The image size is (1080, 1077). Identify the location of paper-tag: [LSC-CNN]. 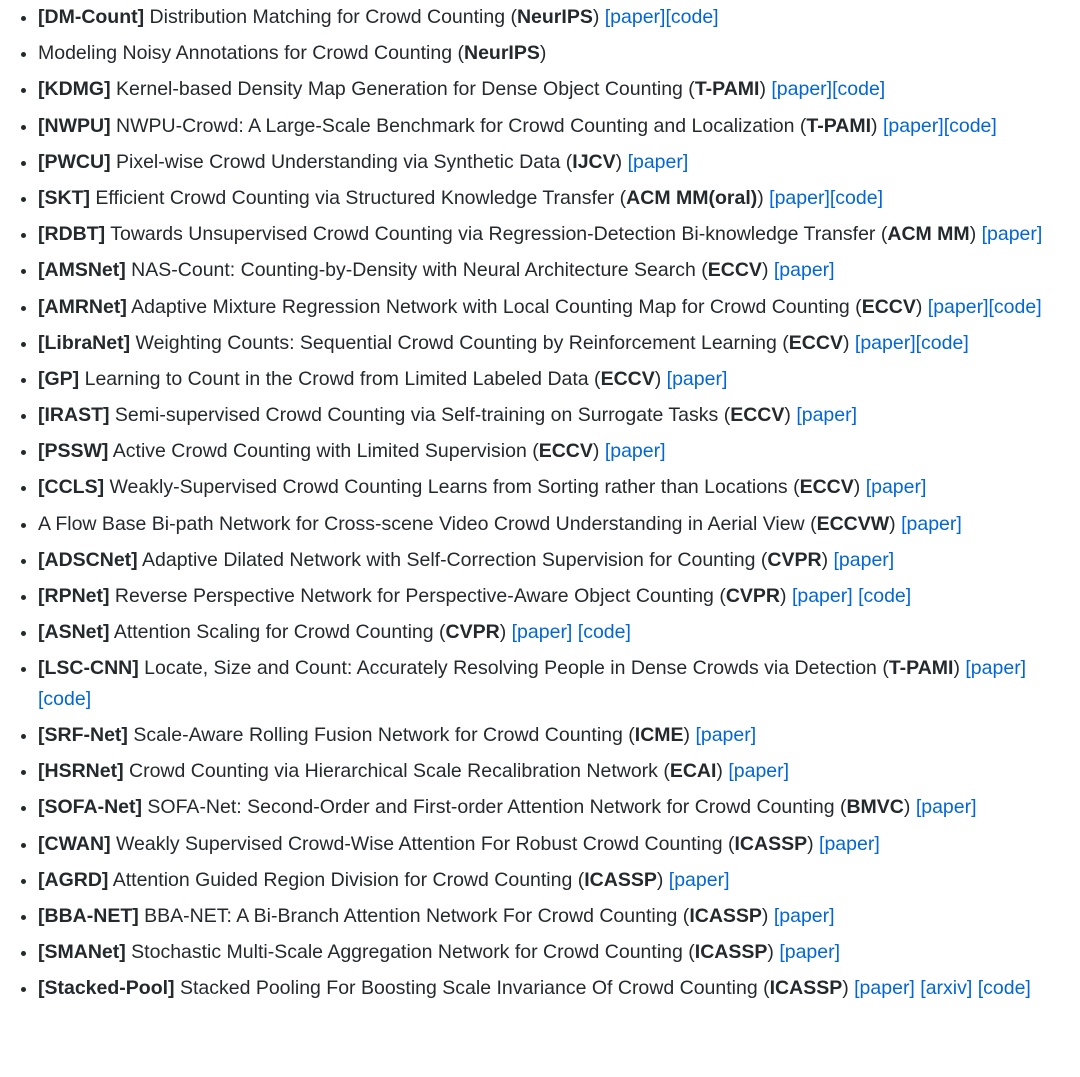
(88, 668).